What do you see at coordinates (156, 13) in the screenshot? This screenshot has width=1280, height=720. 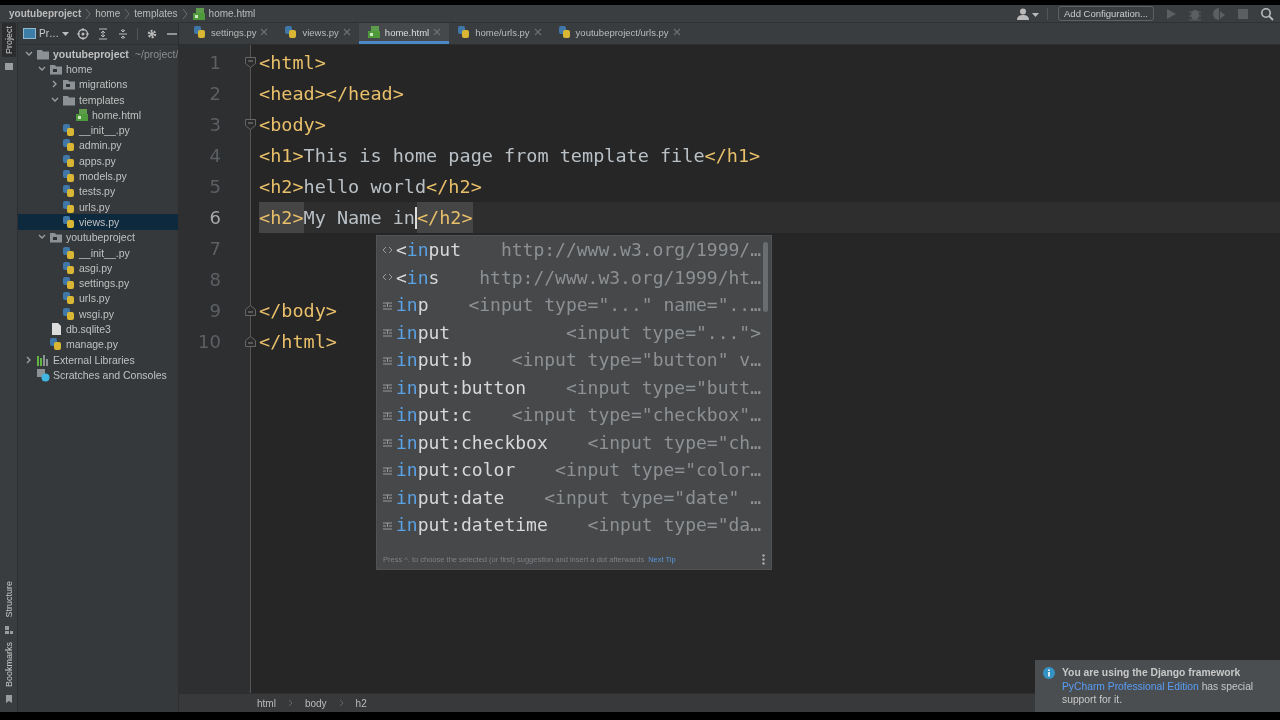 I see `breadcrumb-item: templates` at bounding box center [156, 13].